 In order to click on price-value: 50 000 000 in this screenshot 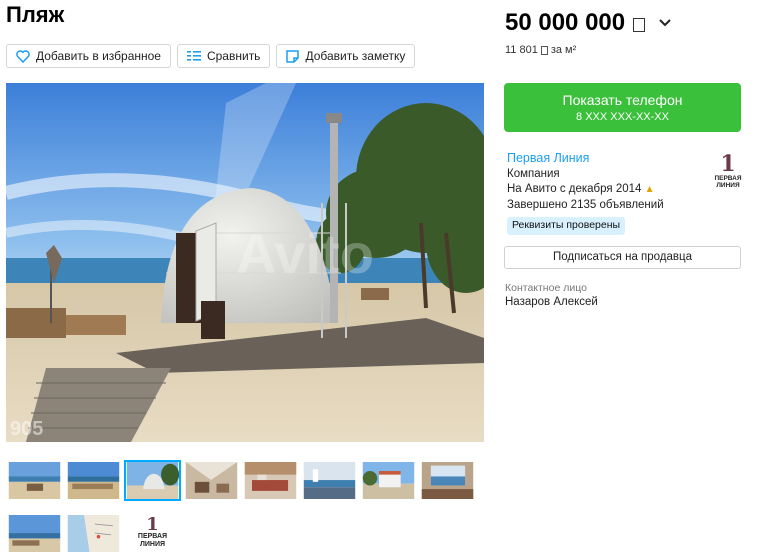, I will do `click(565, 22)`.